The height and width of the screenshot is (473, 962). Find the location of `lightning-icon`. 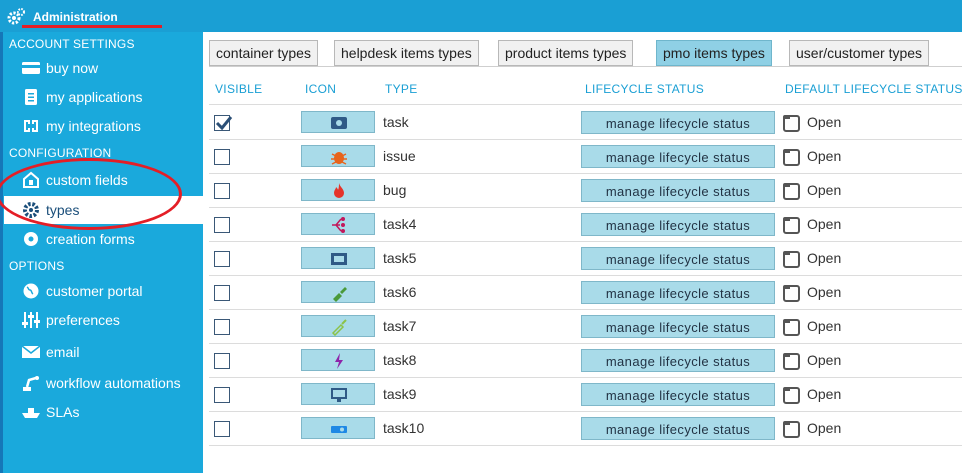

lightning-icon is located at coordinates (339, 361).